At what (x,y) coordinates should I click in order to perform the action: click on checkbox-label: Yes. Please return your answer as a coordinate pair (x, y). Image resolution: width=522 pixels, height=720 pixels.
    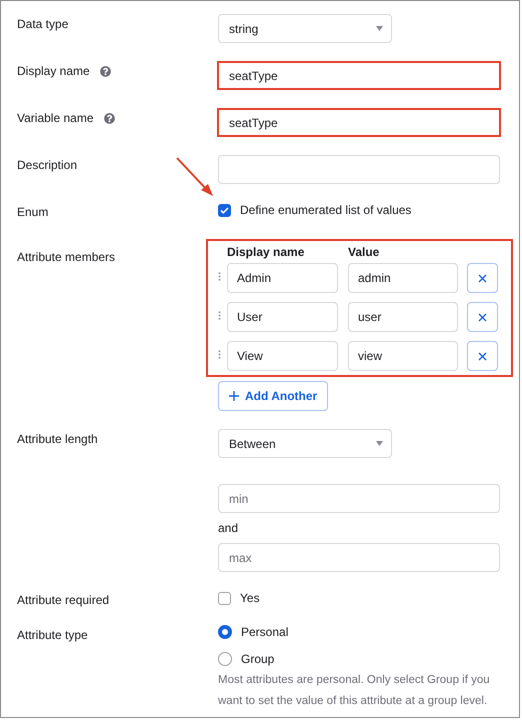
    Looking at the image, I should click on (250, 598).